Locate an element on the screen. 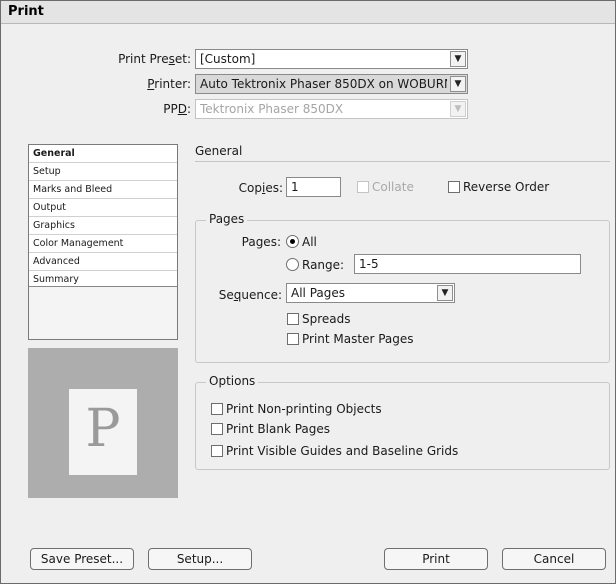 The image size is (616, 584). print-preset-label: Print Preset: is located at coordinates (154, 59).